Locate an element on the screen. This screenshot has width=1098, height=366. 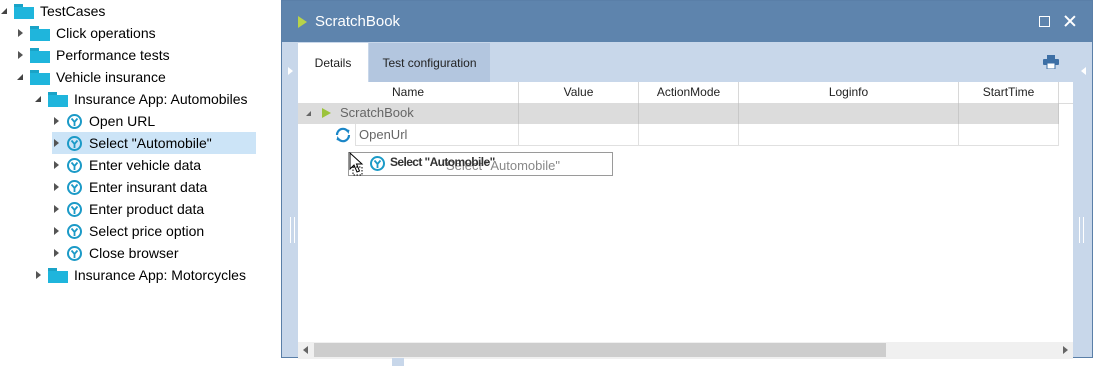
mouse-cursor-icon is located at coordinates (356, 164).